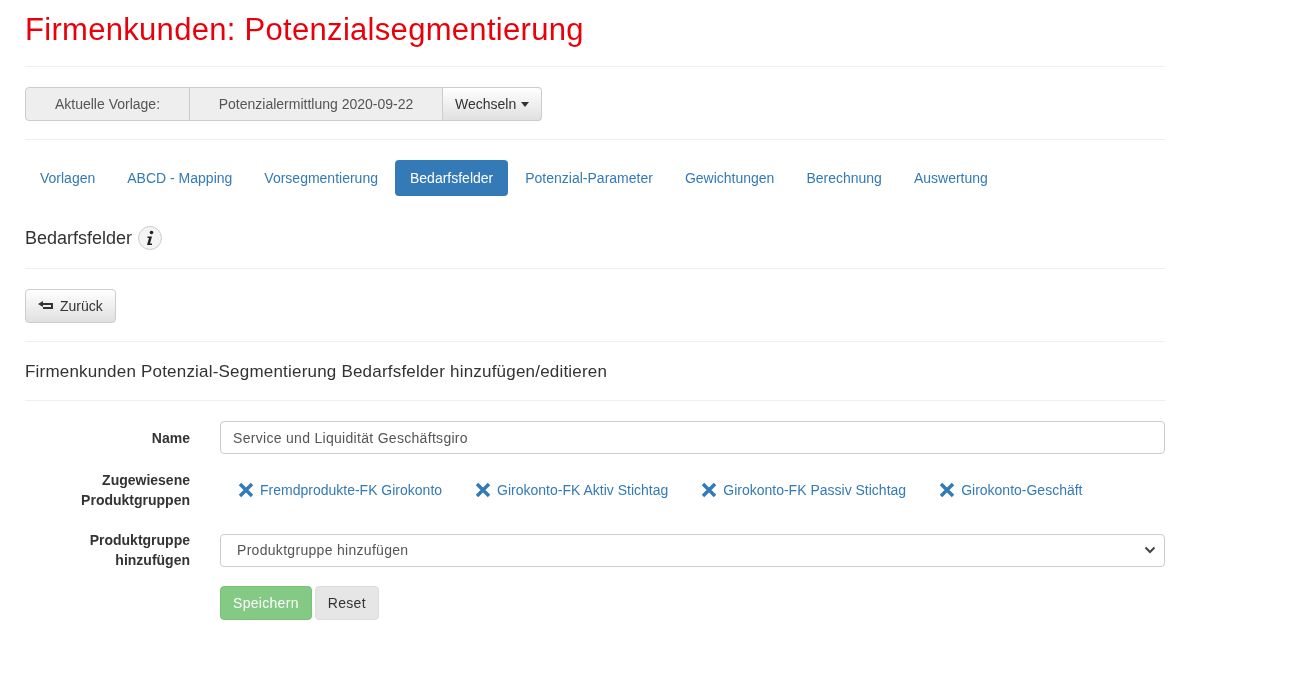 This screenshot has width=1300, height=679. Describe the element at coordinates (1022, 490) in the screenshot. I see `product-group-link: Girokonto-Geschäft` at that location.